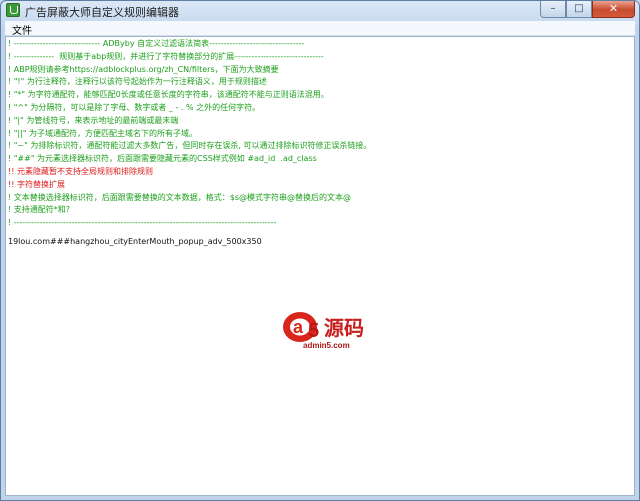 The height and width of the screenshot is (501, 640). What do you see at coordinates (320, 11) in the screenshot?
I see `title-bar: 广告屏蔽大师自定义规则编辑器 – □ ✕` at bounding box center [320, 11].